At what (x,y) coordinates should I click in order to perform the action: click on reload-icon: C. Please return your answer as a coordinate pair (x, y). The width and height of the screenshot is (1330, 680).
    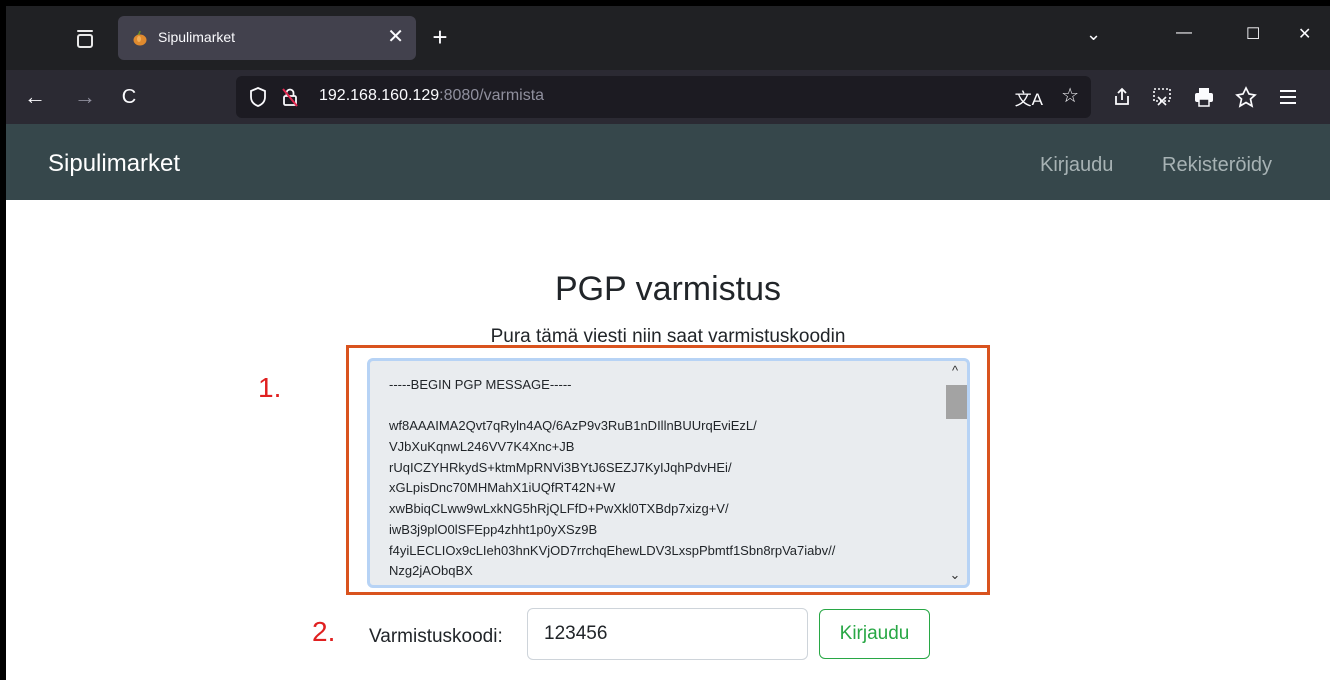
    Looking at the image, I should click on (129, 97).